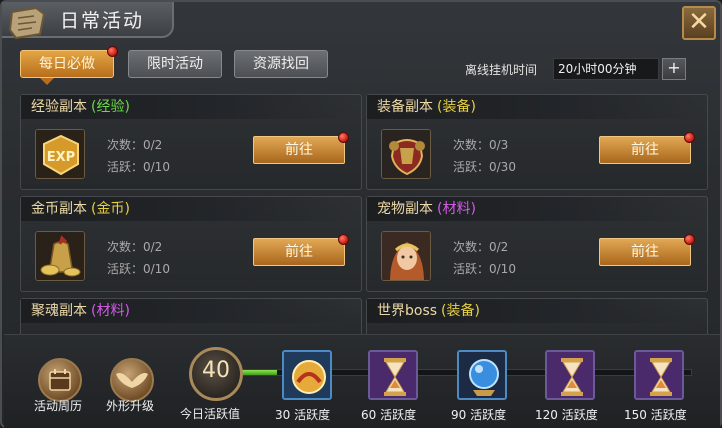 This screenshot has height=428, width=722. I want to click on today-activity-value: 40, so click(216, 370).